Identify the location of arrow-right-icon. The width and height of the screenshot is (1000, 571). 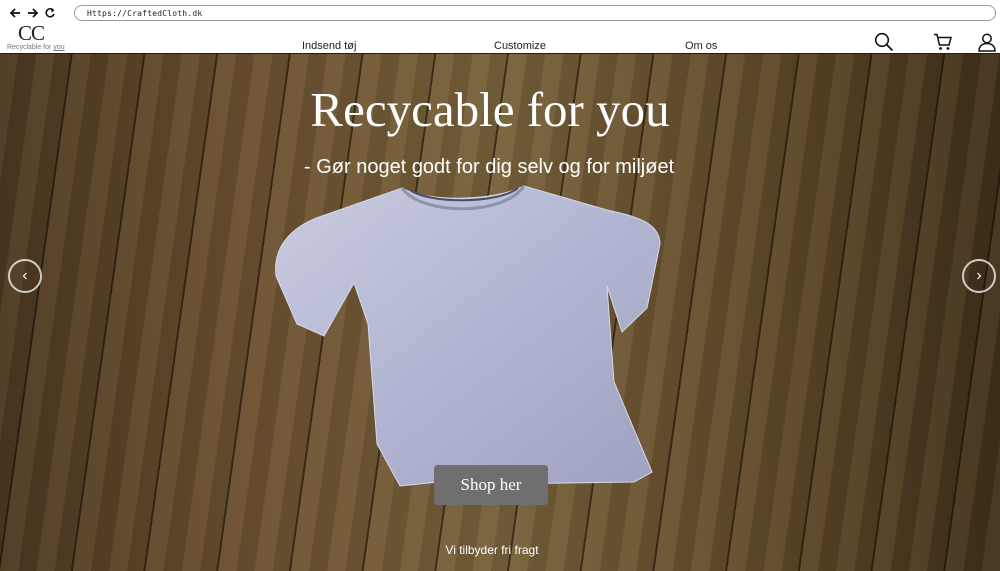
(33, 13).